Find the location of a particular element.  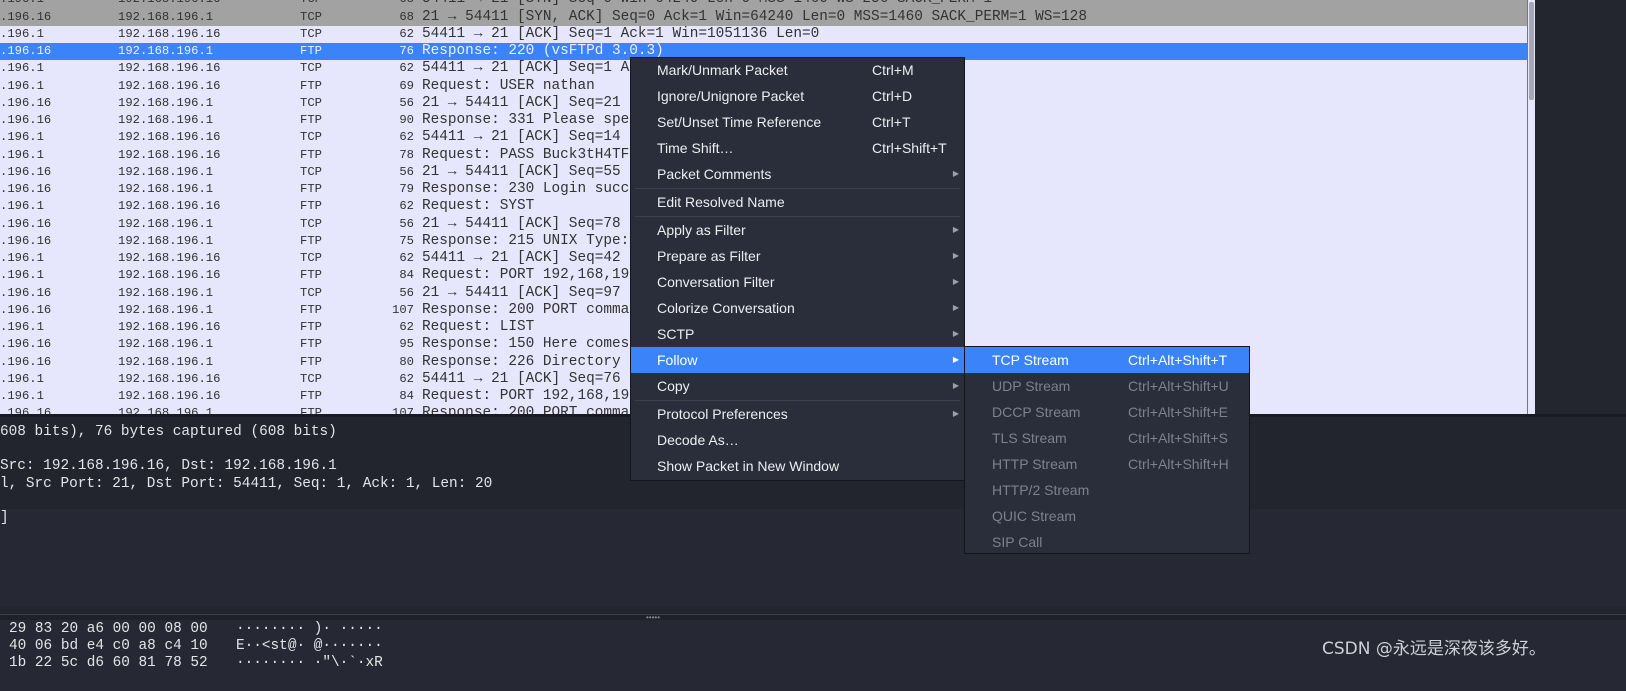

right-gutter is located at coordinates (1580, 207).